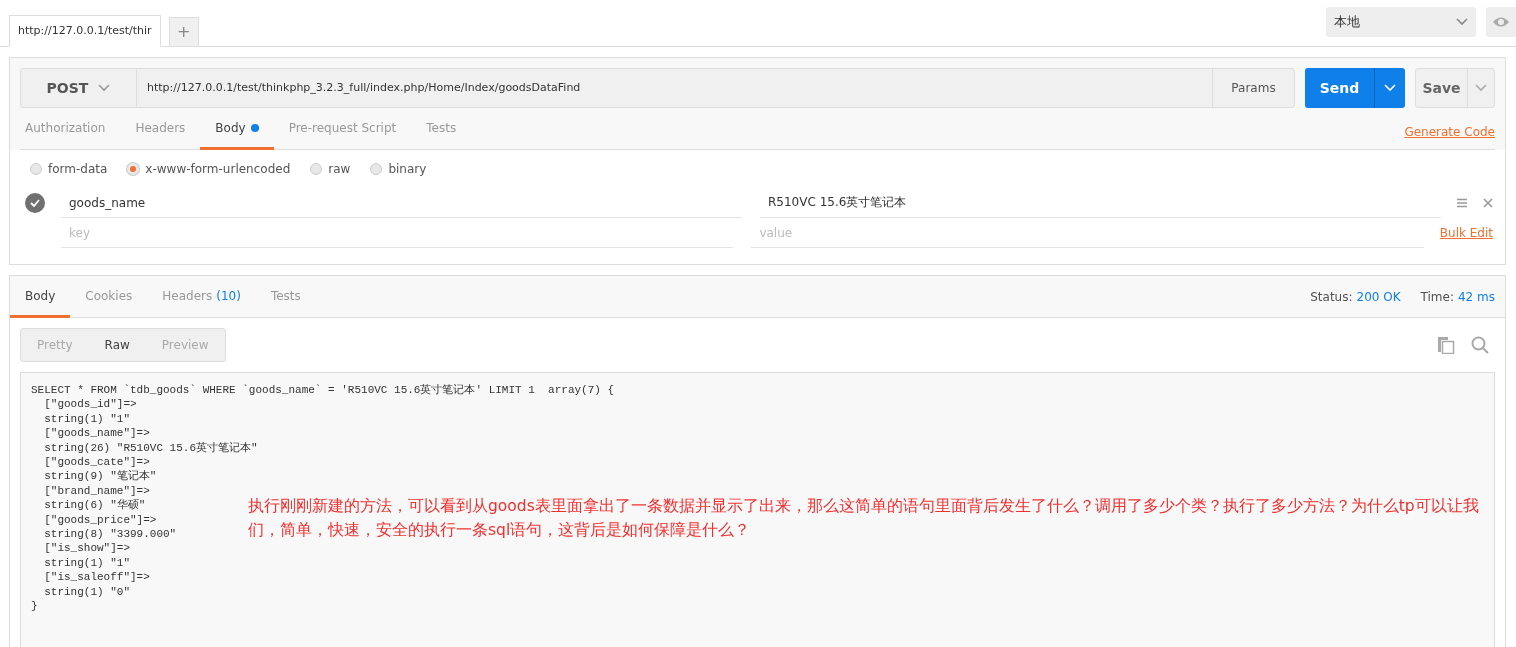 Image resolution: width=1516 pixels, height=647 pixels. What do you see at coordinates (40, 297) in the screenshot?
I see `response-tab: Body` at bounding box center [40, 297].